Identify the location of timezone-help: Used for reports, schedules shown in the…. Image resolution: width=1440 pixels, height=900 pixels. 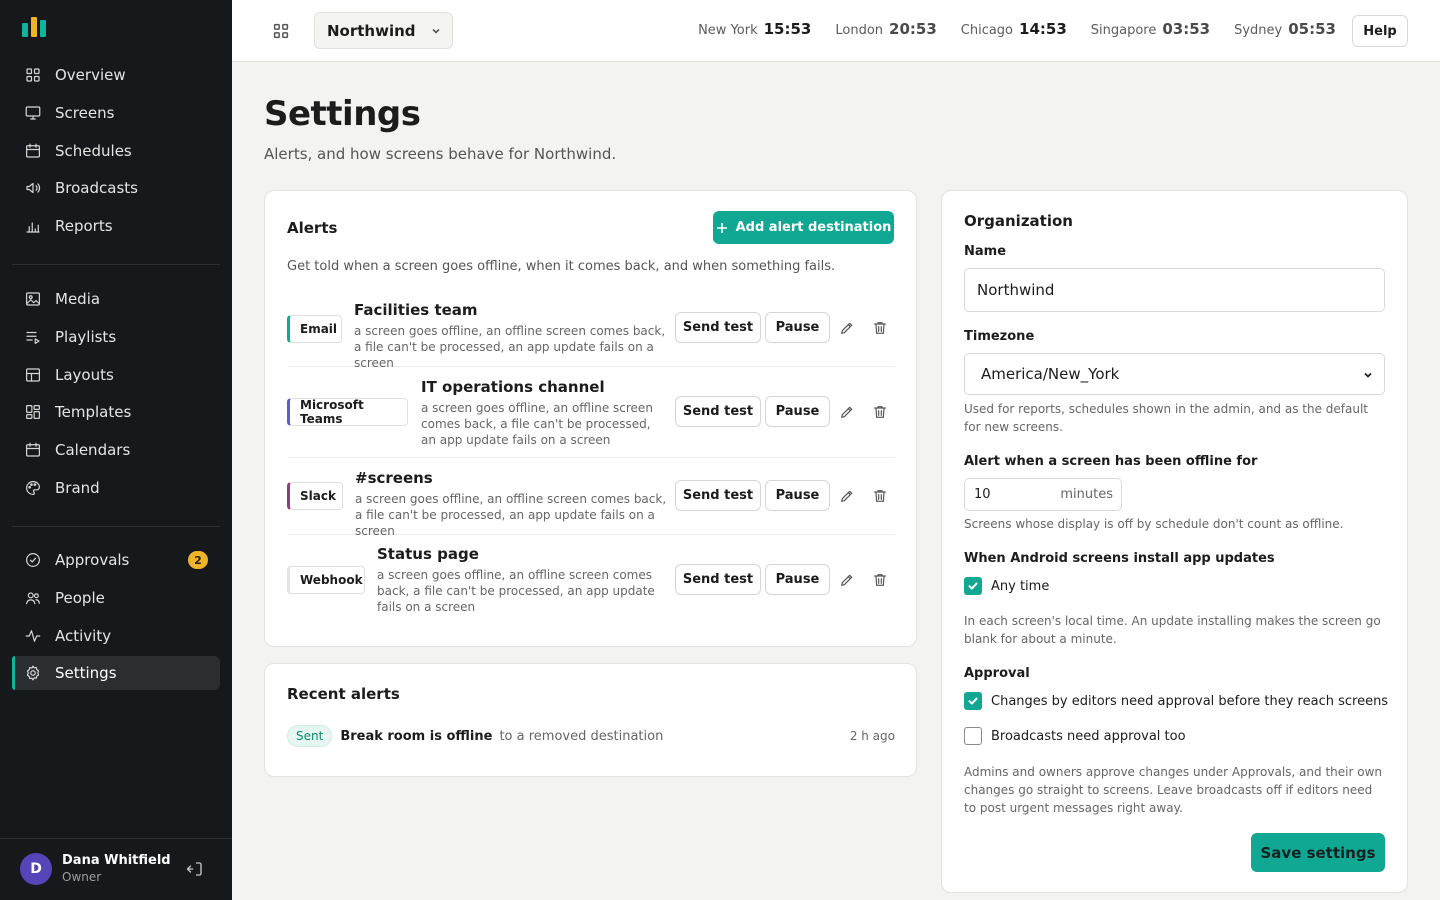
(1166, 418).